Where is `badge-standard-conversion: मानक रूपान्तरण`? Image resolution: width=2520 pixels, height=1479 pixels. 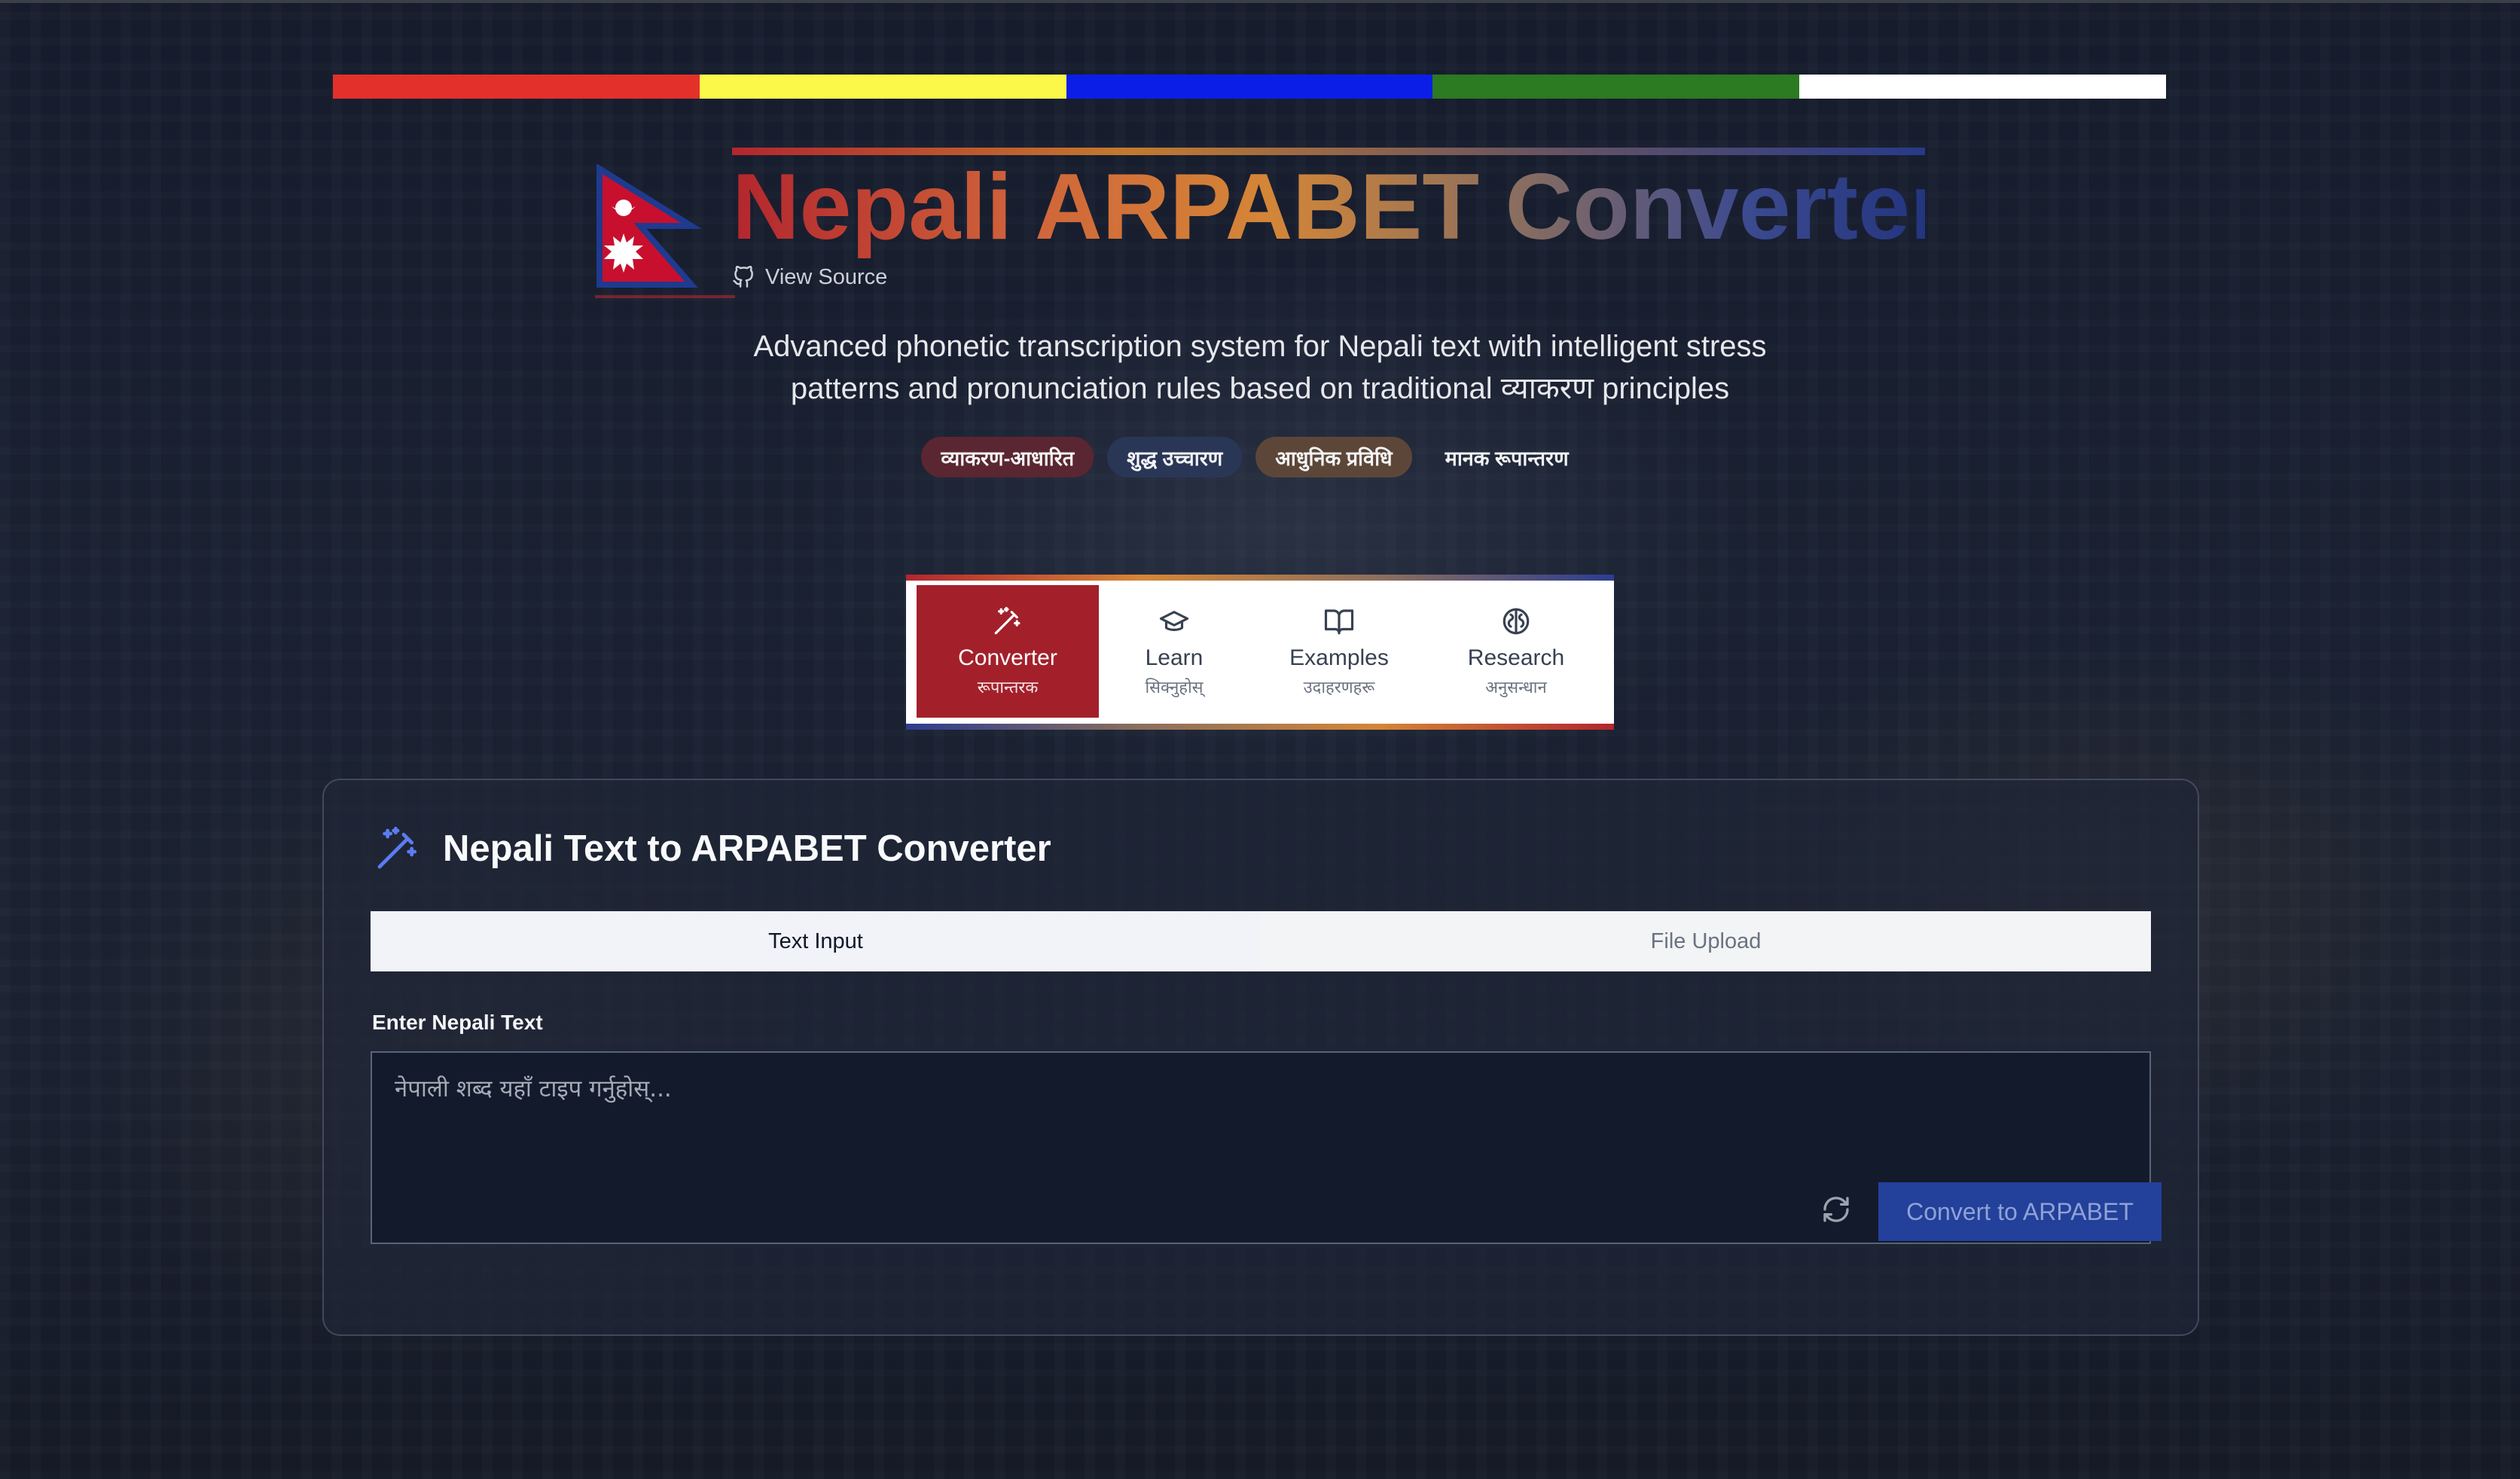 badge-standard-conversion: मानक रूपान्तरण is located at coordinates (1507, 458).